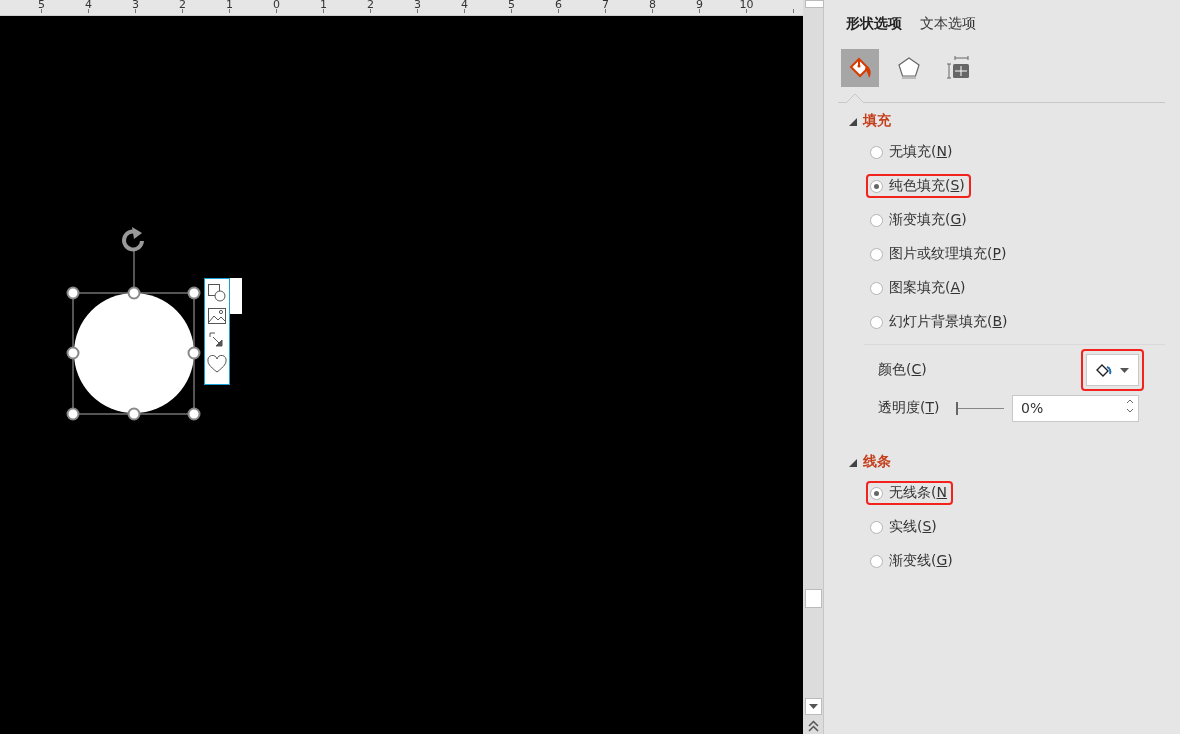 This screenshot has width=1180, height=734. I want to click on pentagon-icon, so click(909, 68).